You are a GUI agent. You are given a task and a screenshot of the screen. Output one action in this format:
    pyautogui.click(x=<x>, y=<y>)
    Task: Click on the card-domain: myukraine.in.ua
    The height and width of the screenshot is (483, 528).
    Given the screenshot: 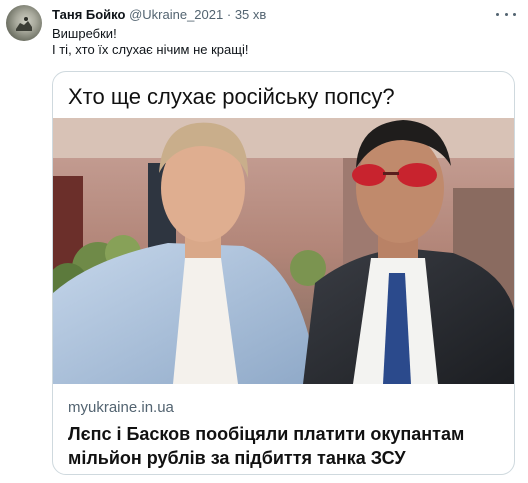 What is the action you would take?
    pyautogui.click(x=121, y=407)
    